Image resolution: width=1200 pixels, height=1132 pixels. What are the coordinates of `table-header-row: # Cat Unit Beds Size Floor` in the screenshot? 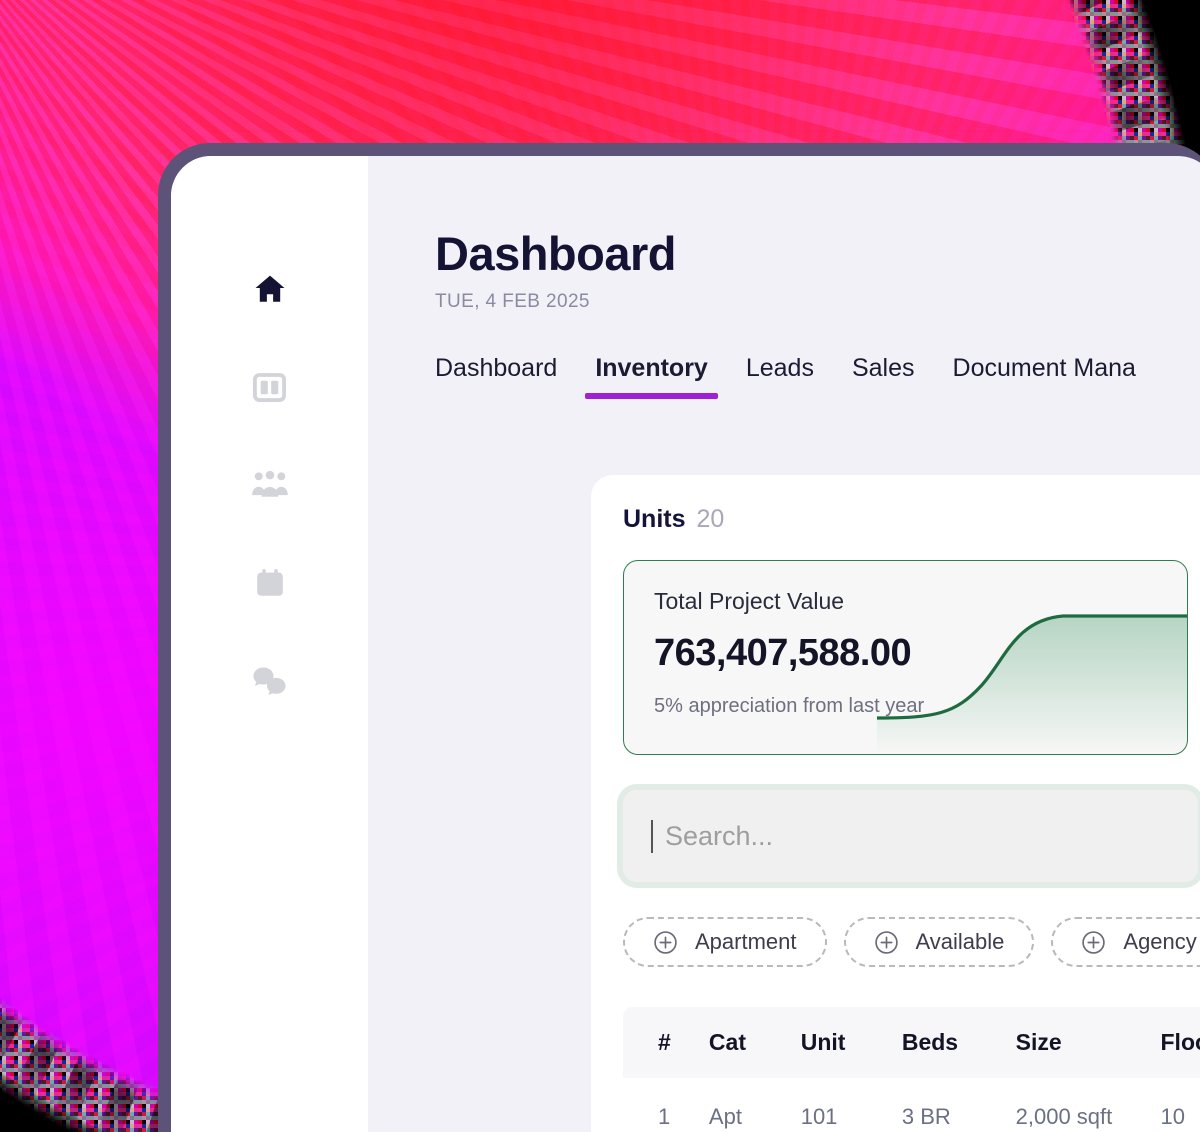 It's located at (911, 1042).